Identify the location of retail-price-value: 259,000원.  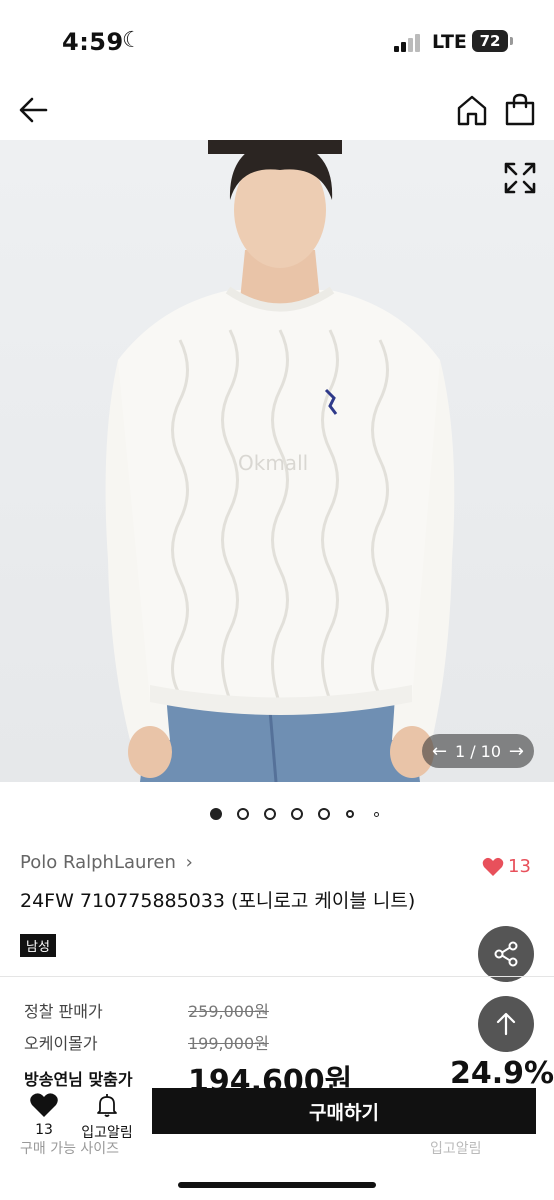
(228, 1011).